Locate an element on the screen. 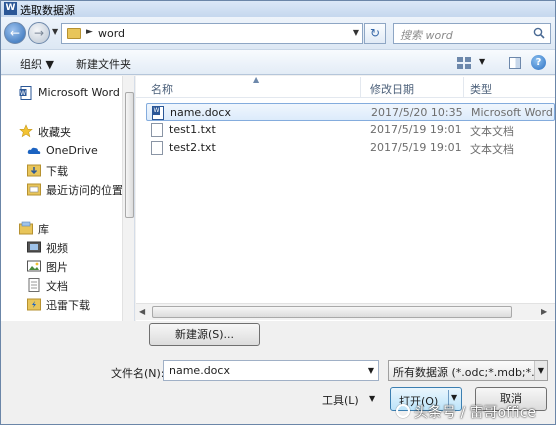 This screenshot has width=556, height=425. sort-ascending-icon: ▲ is located at coordinates (256, 79).